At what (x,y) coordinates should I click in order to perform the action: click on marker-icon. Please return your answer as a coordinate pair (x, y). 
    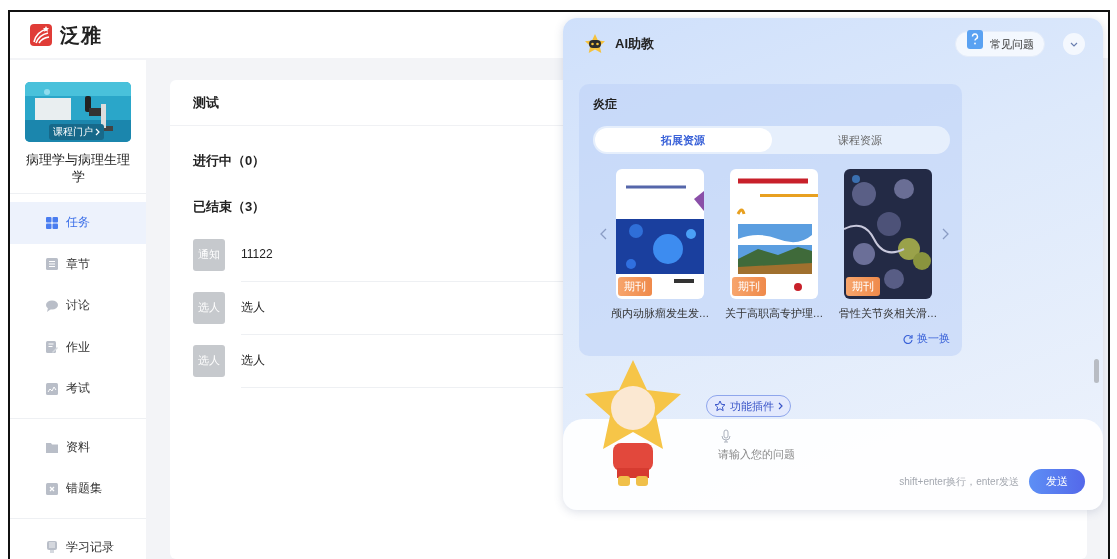
    Looking at the image, I should click on (52, 547).